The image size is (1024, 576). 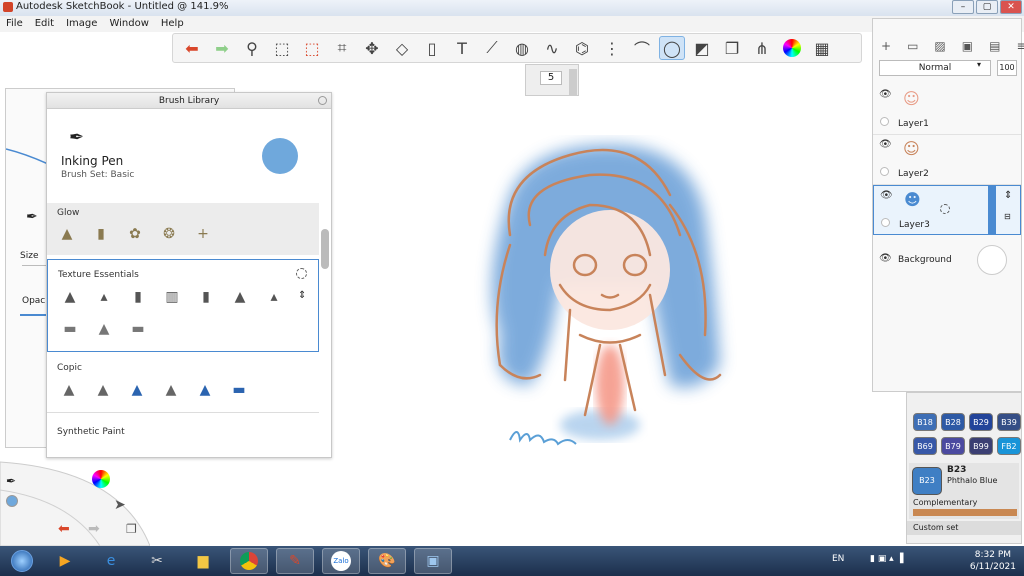 I want to click on undo-icon: ⬅, so click(x=192, y=48).